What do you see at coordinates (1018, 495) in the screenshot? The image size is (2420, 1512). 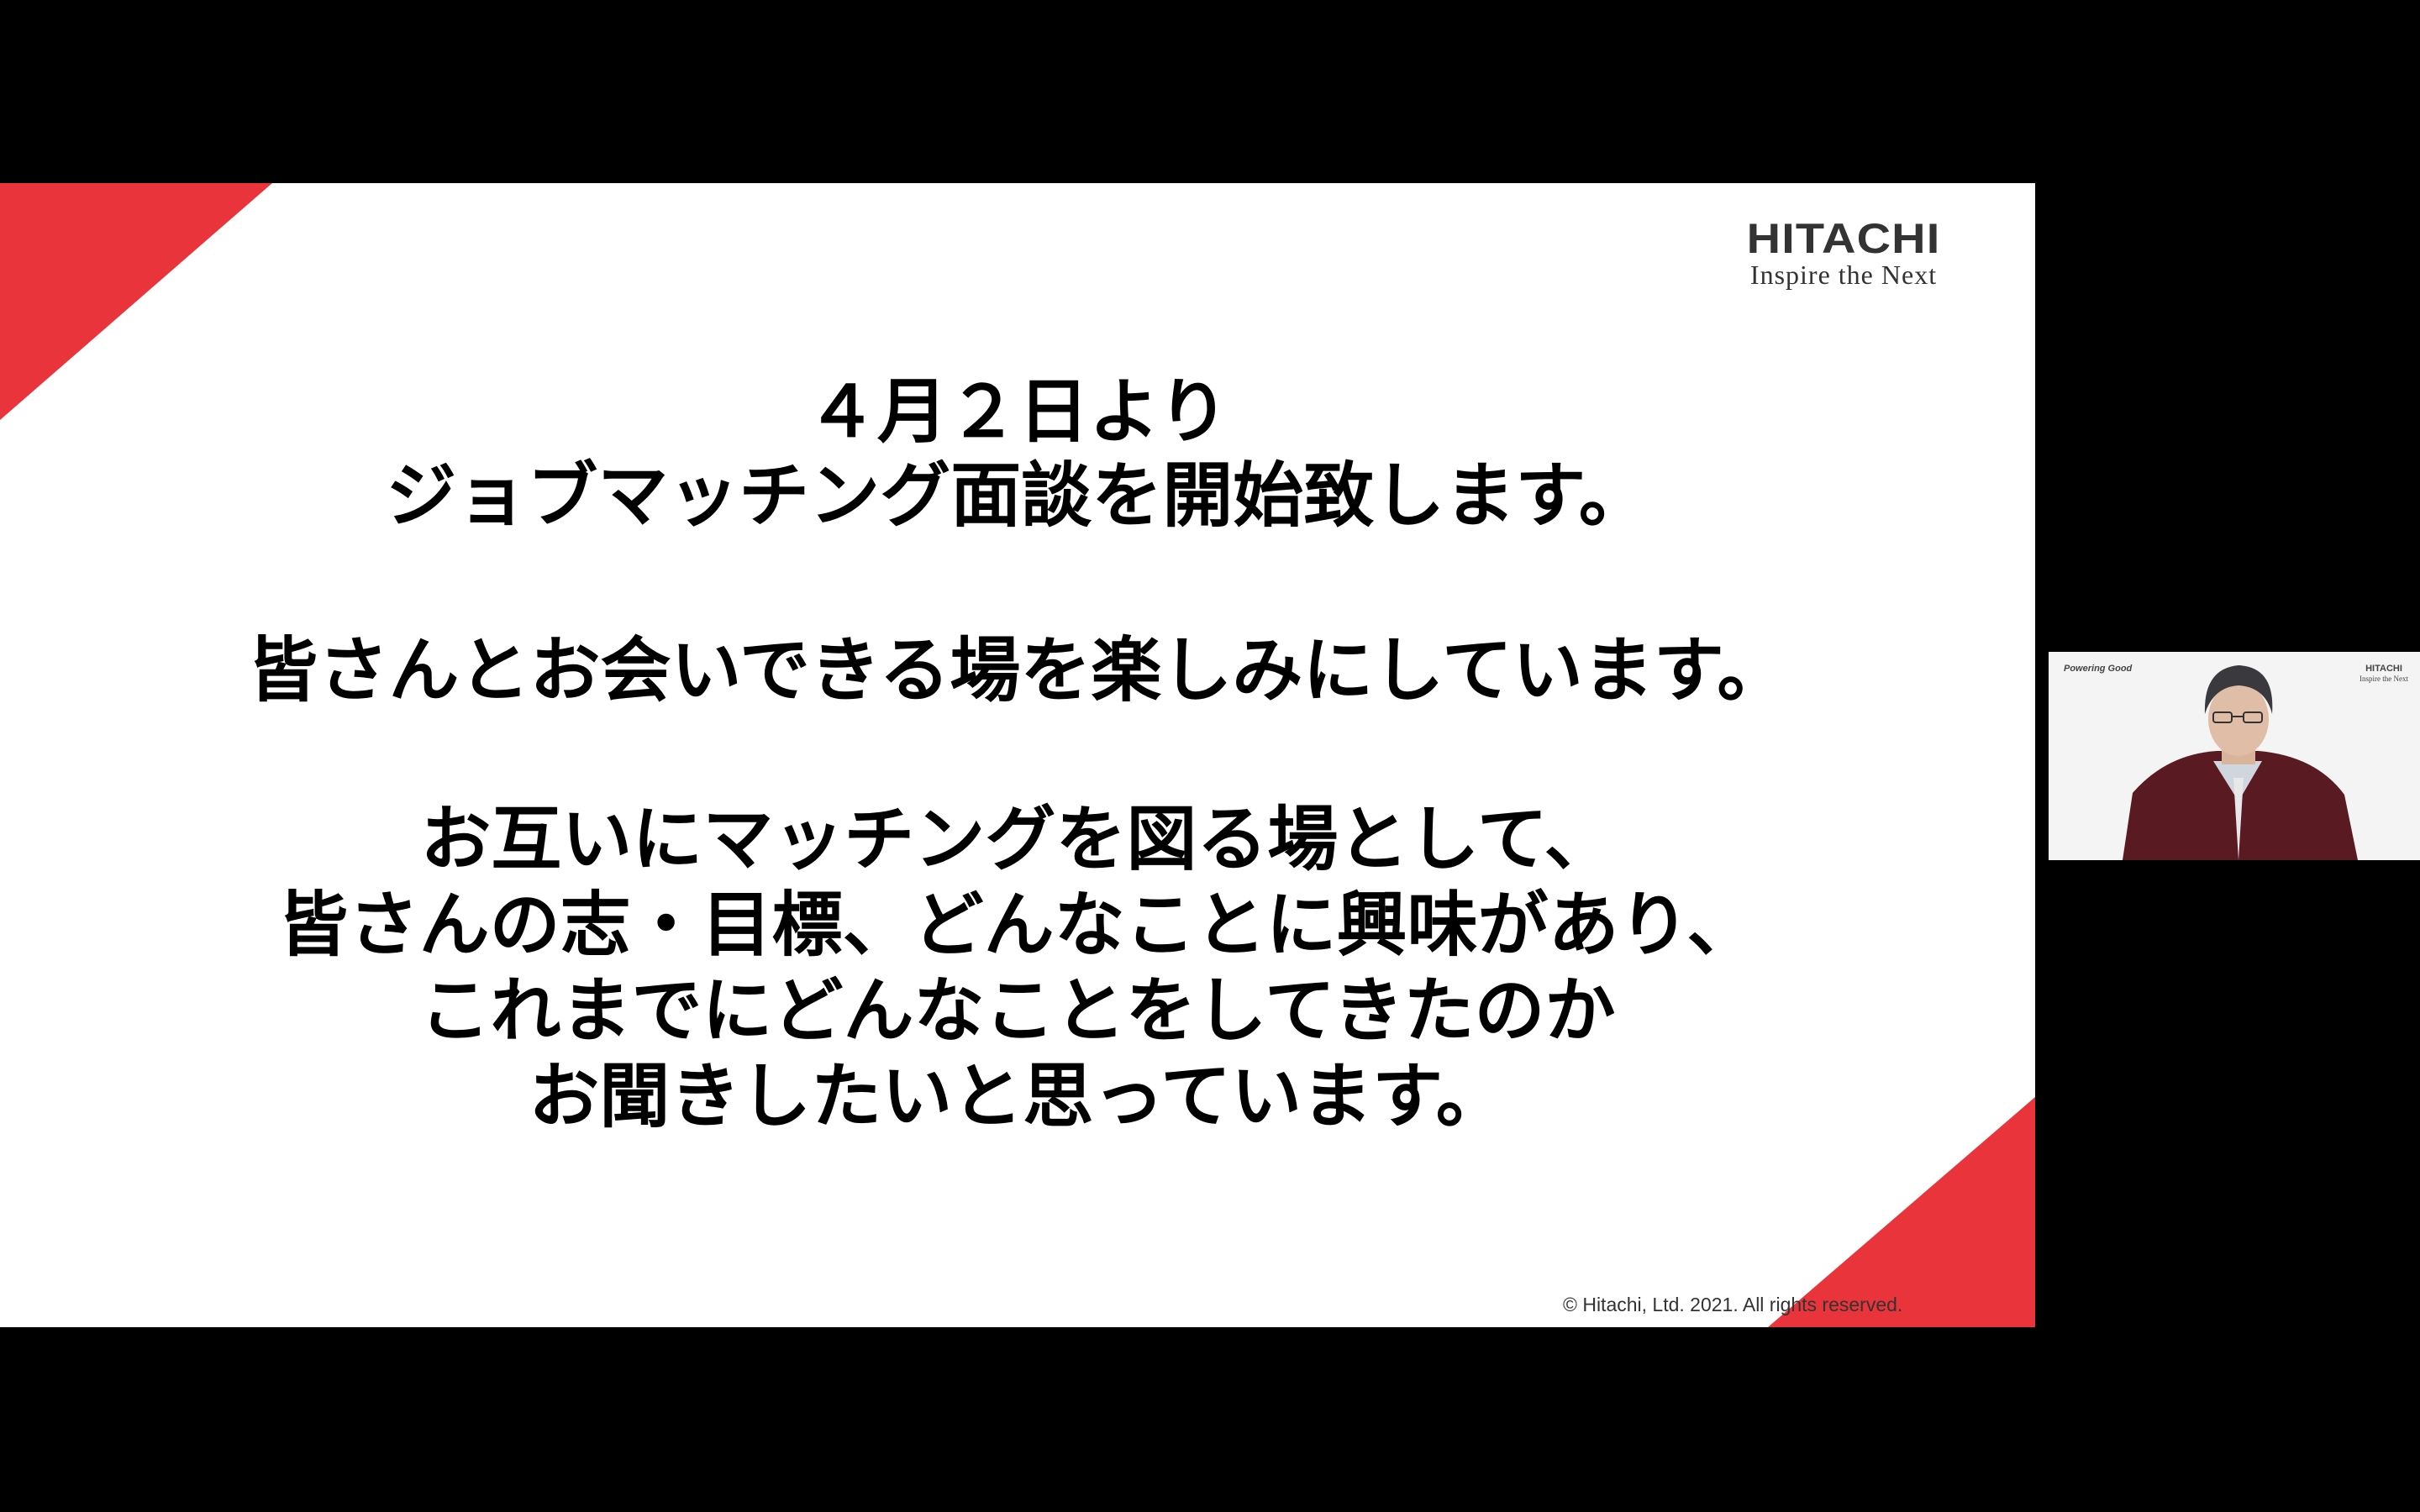 I see `heading-line: ジョブマッチング面談を開始致します。` at bounding box center [1018, 495].